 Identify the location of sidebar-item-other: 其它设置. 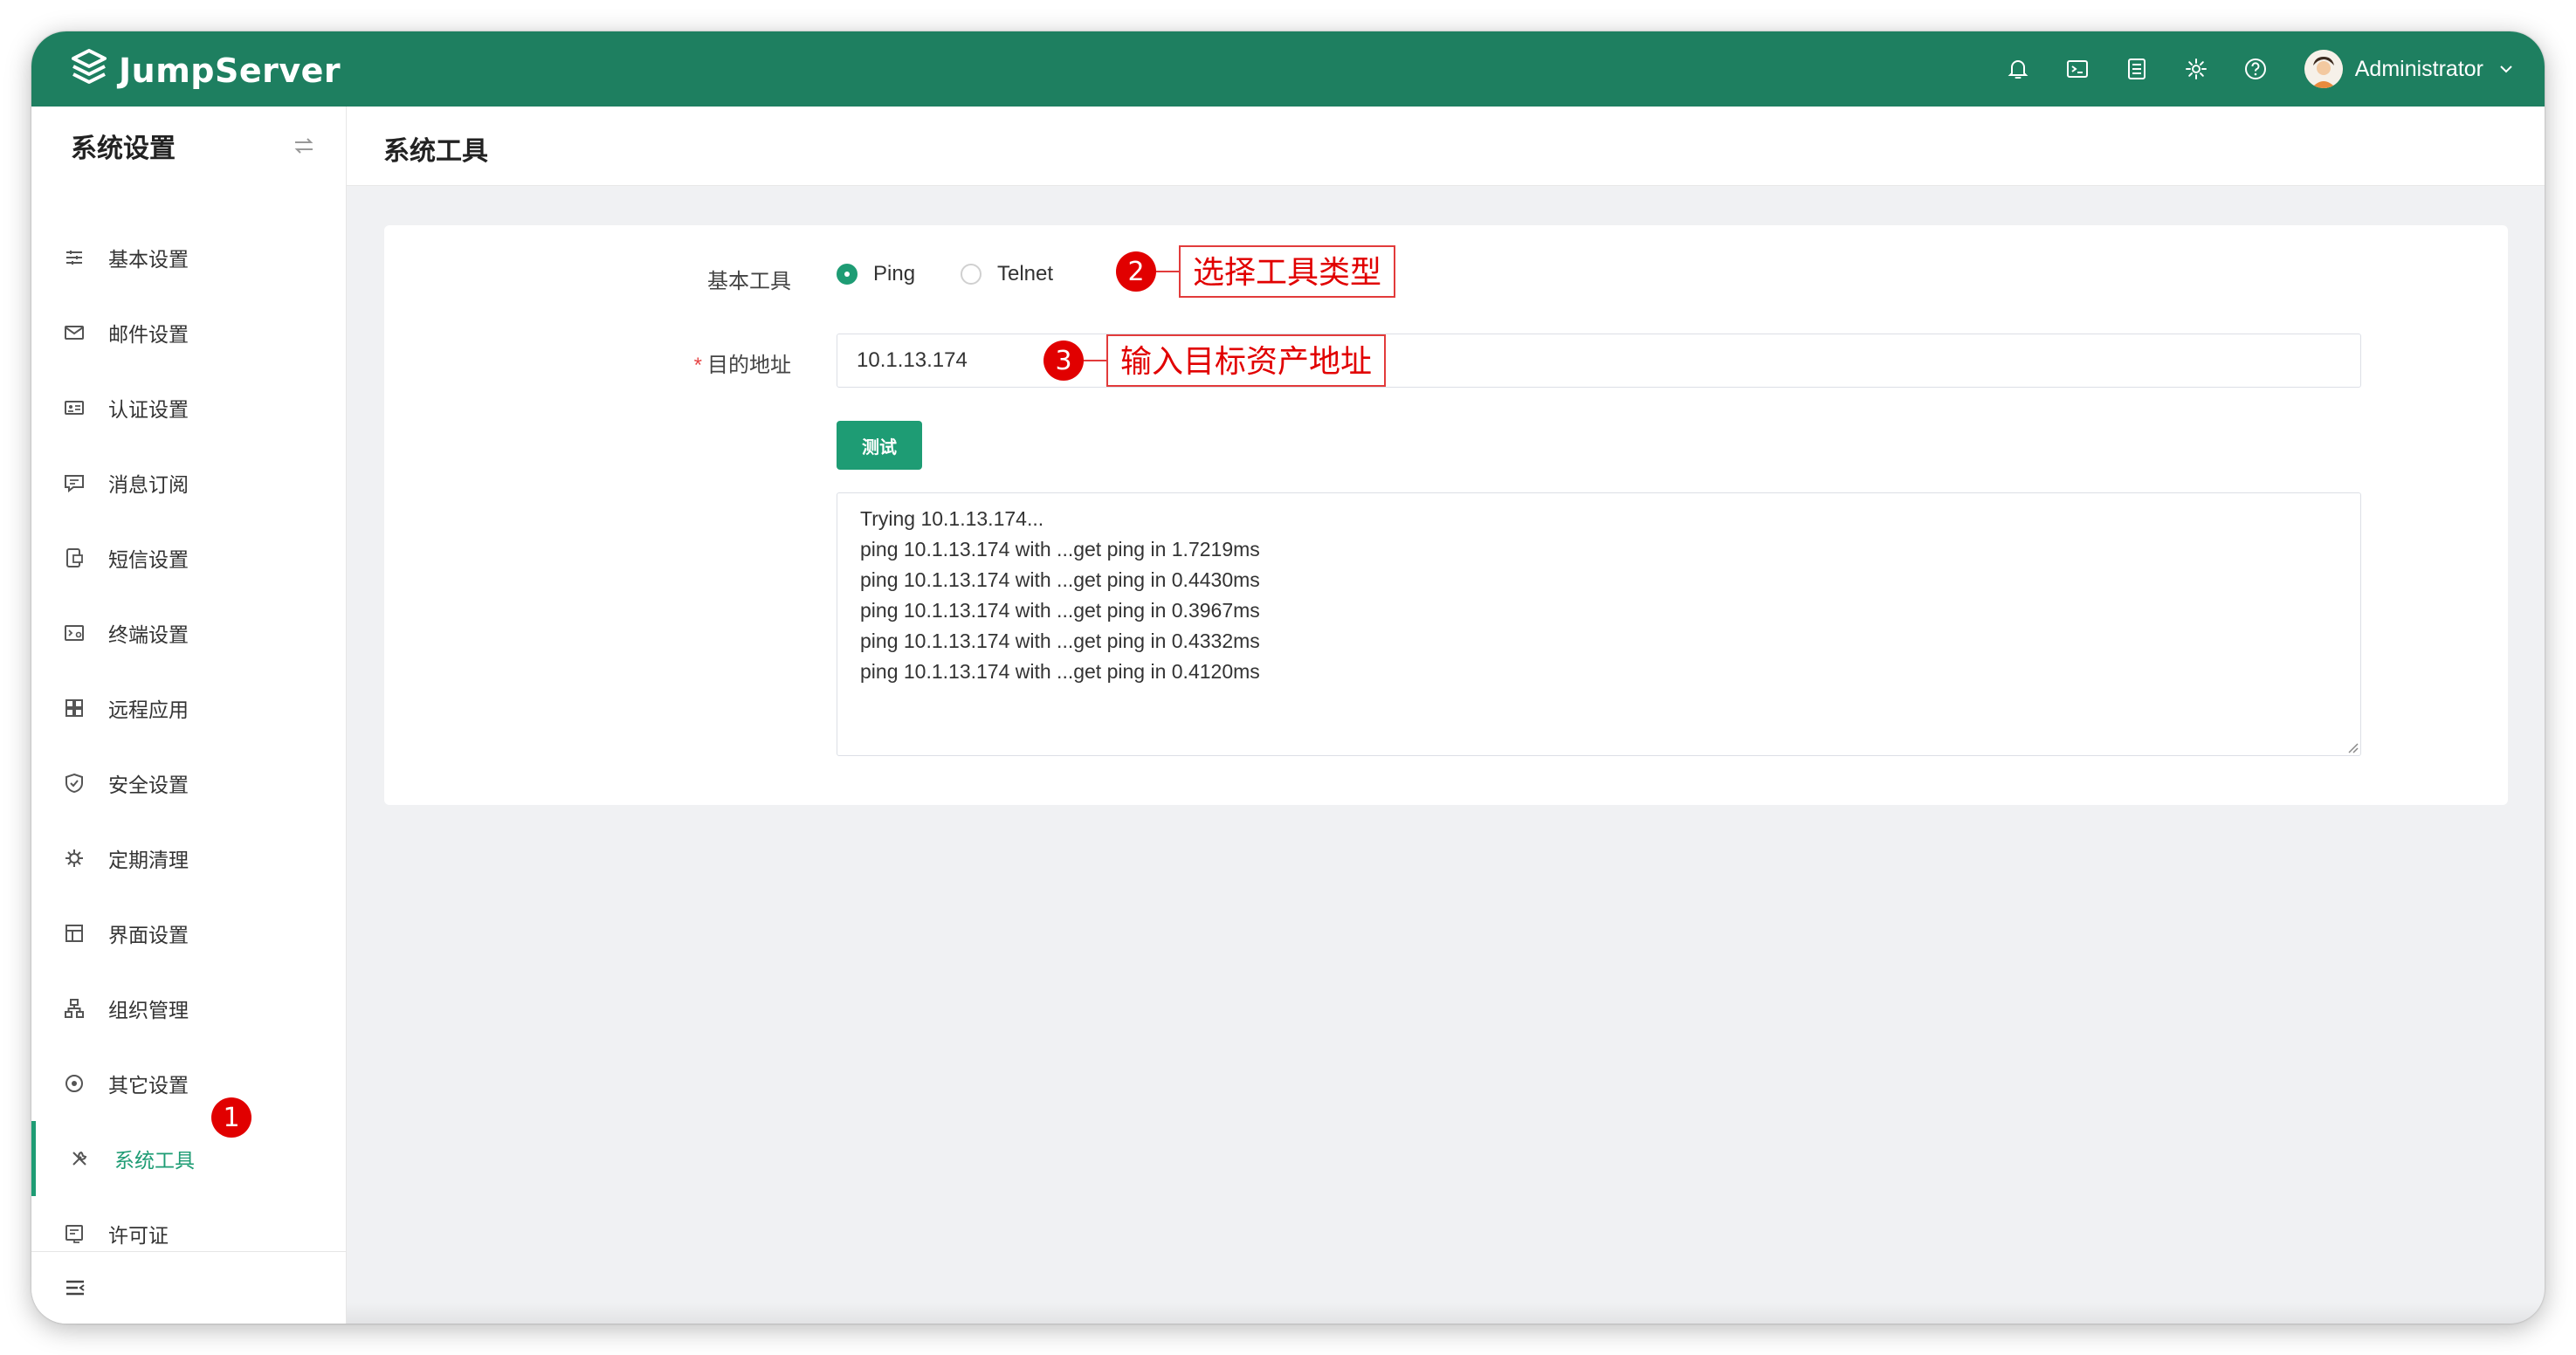
(188, 1083).